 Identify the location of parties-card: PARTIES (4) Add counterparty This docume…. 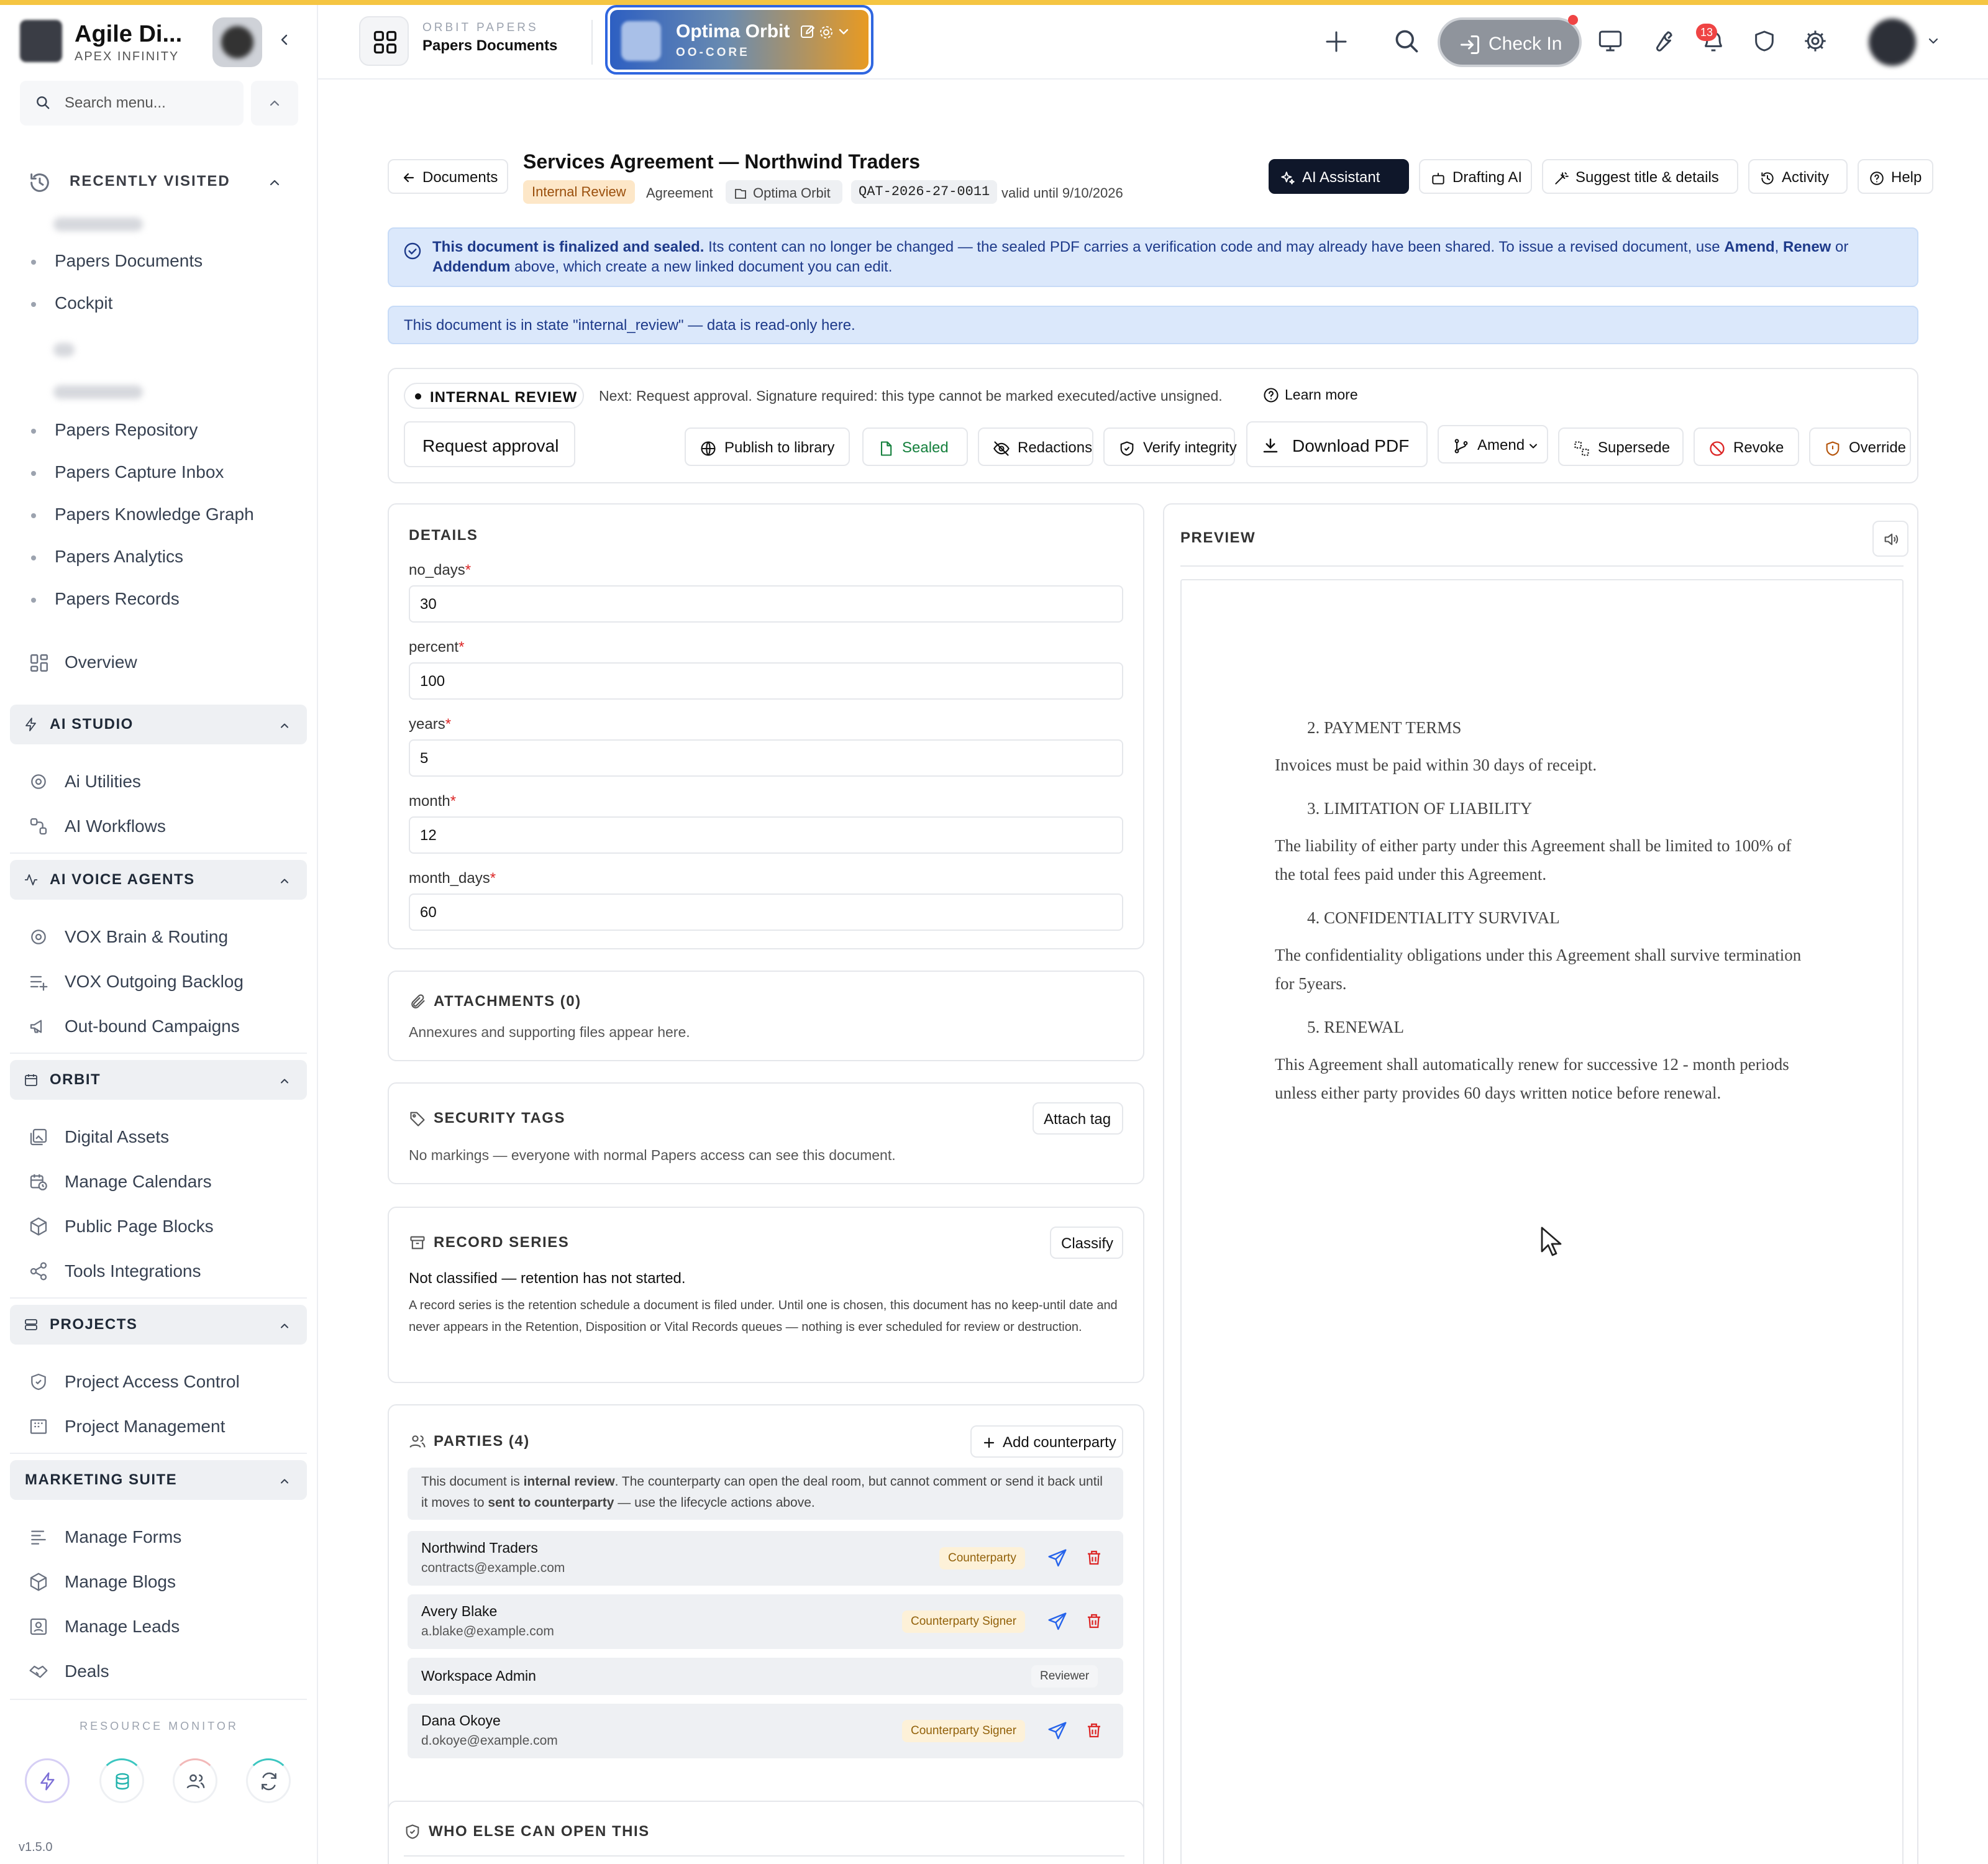
(766, 1633).